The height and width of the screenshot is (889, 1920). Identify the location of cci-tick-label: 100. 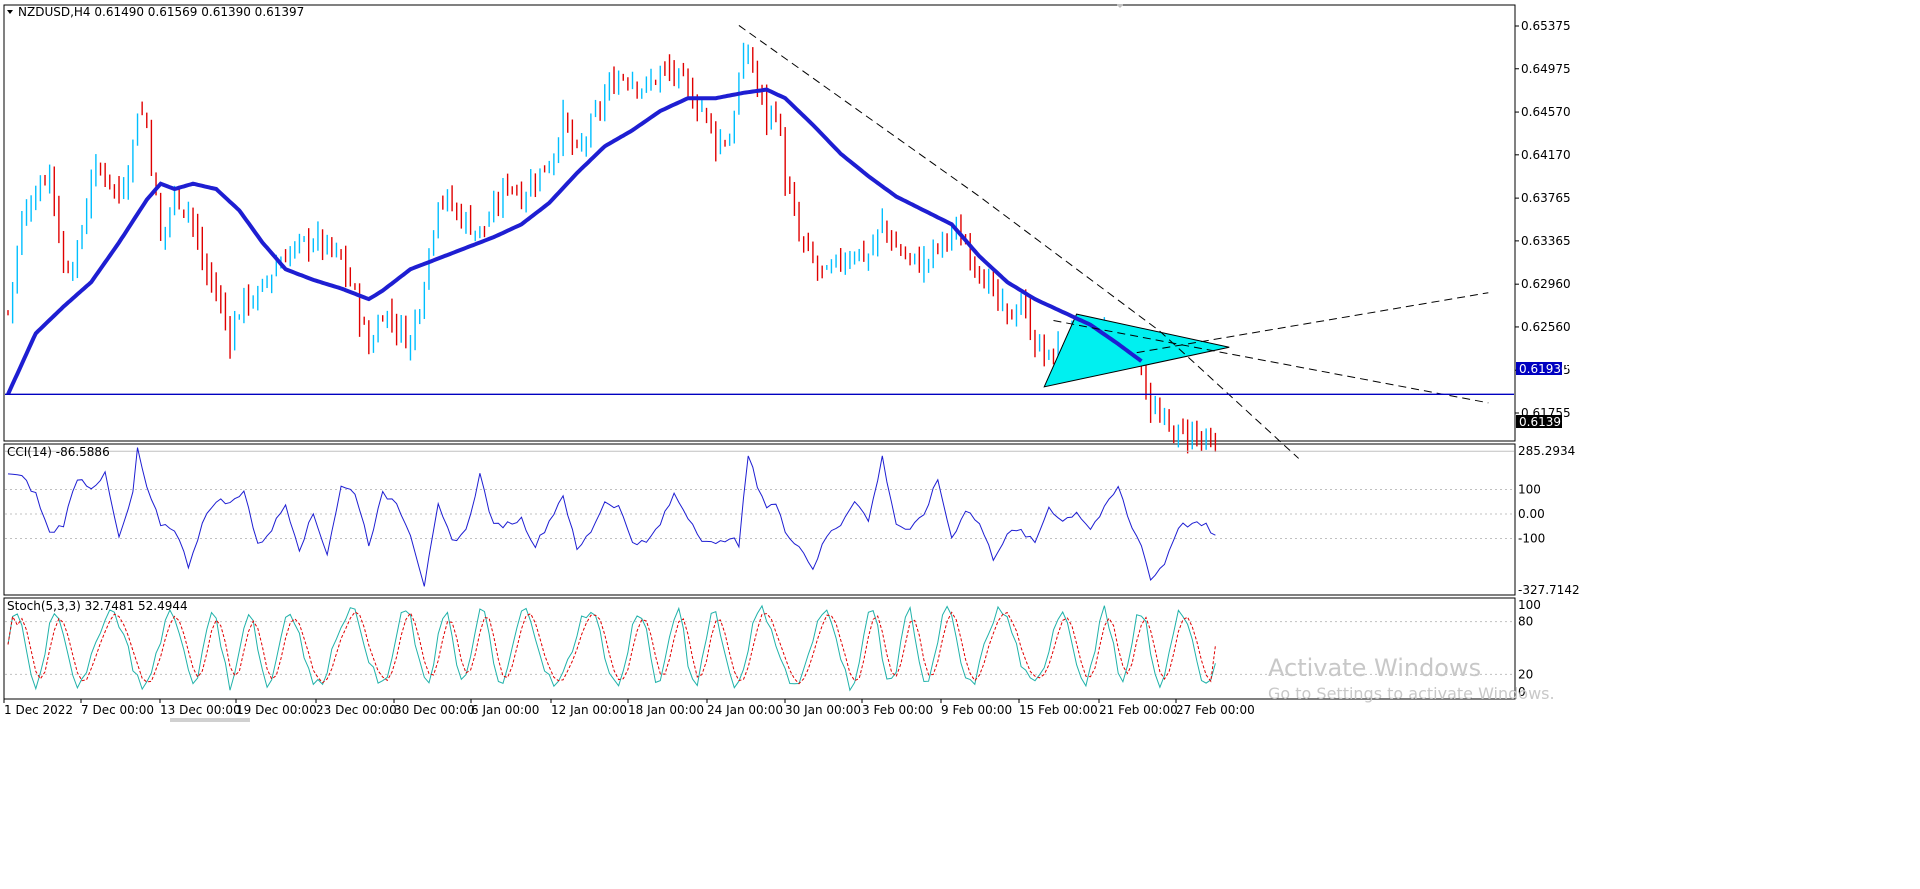
(1529, 490).